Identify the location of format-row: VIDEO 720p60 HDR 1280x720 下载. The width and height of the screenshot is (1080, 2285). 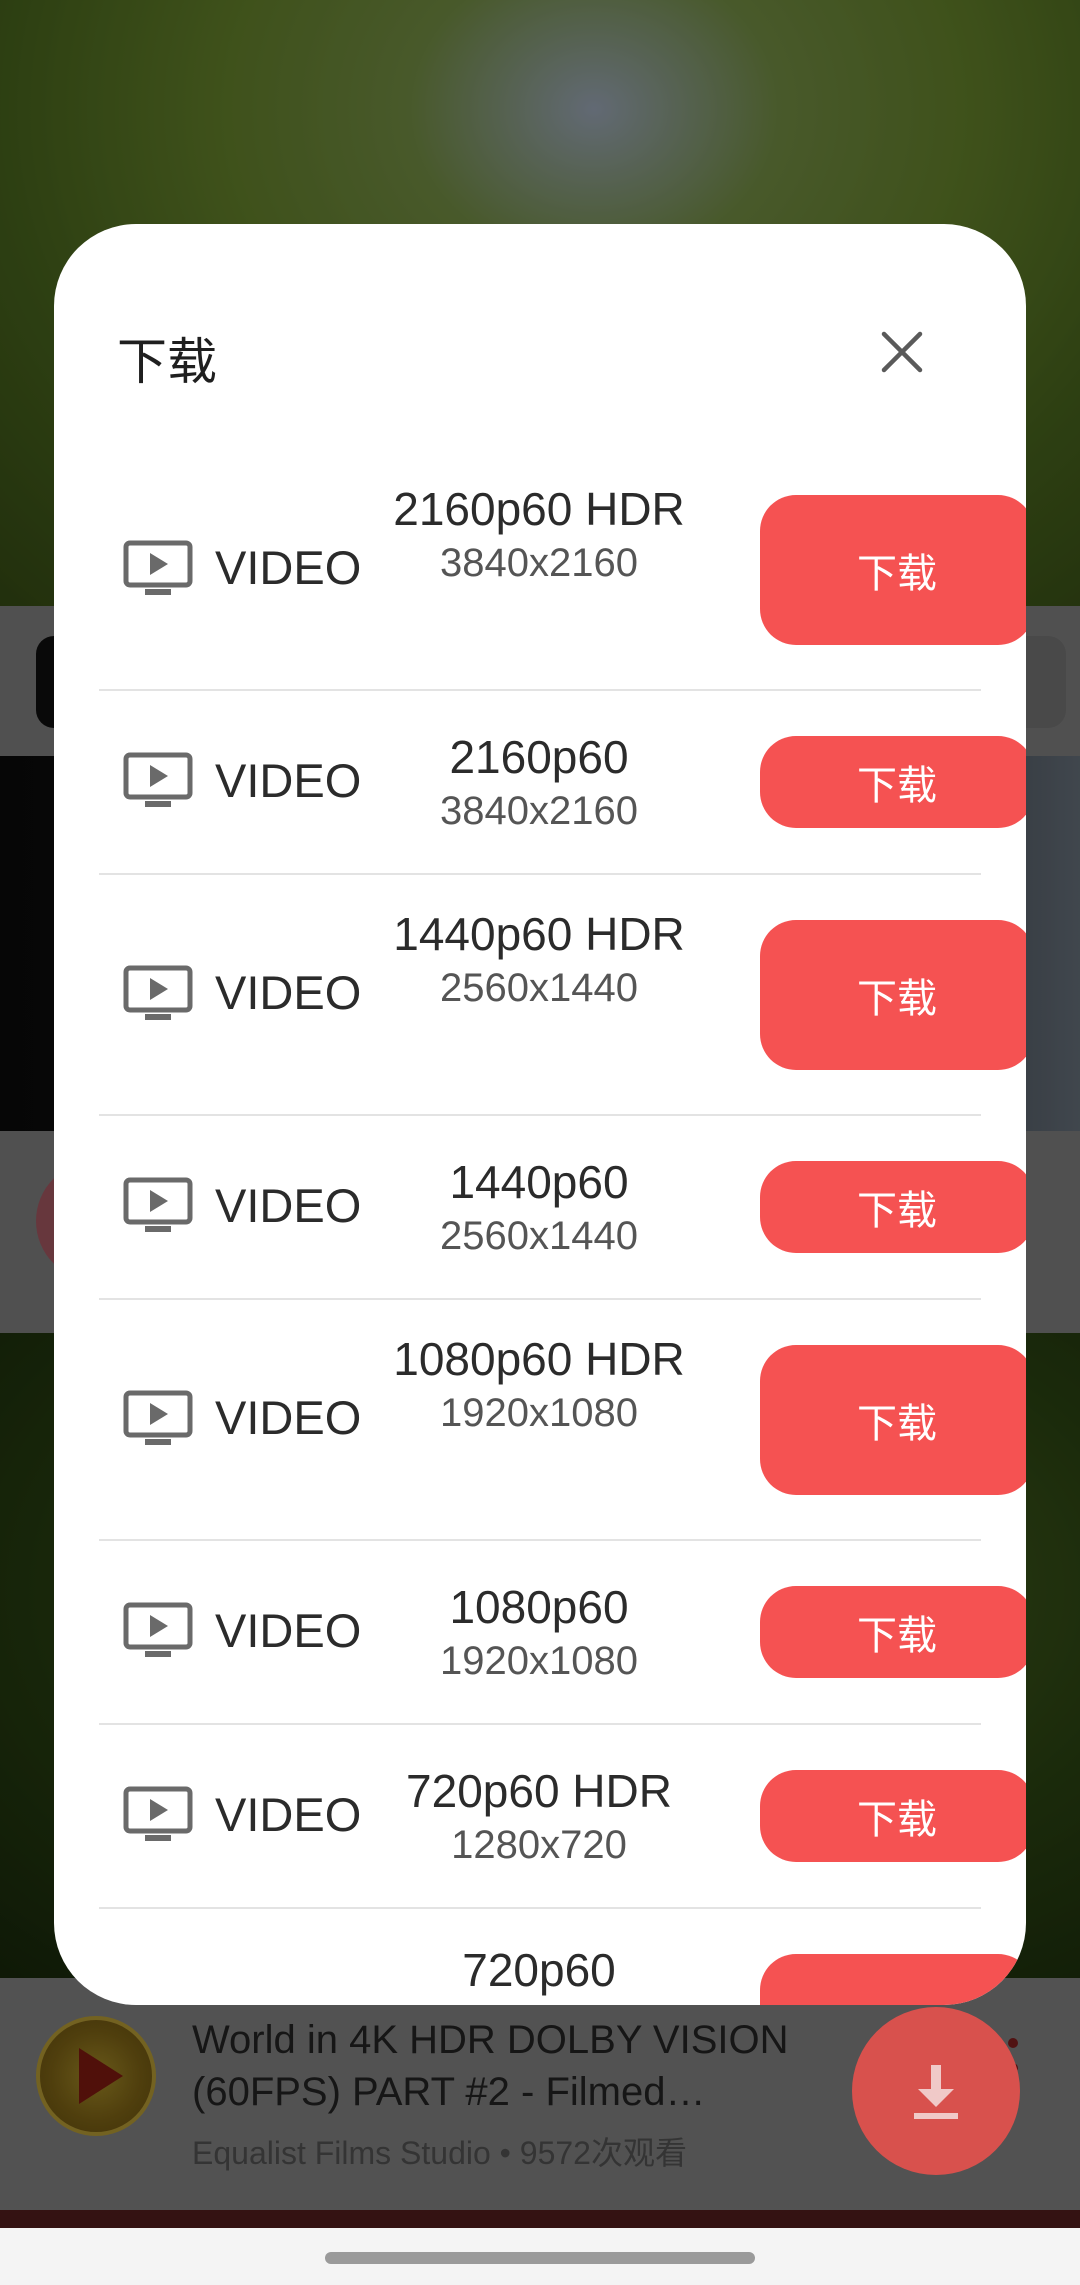
(562, 1817).